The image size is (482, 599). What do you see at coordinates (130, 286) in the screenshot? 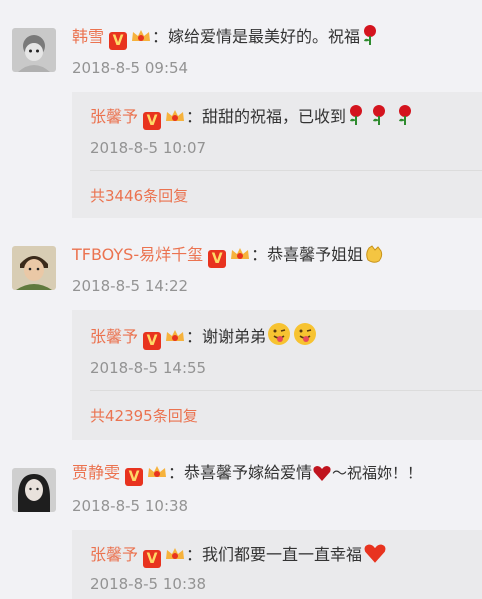
I see `comment-time: 2018-8-5 14:22` at bounding box center [130, 286].